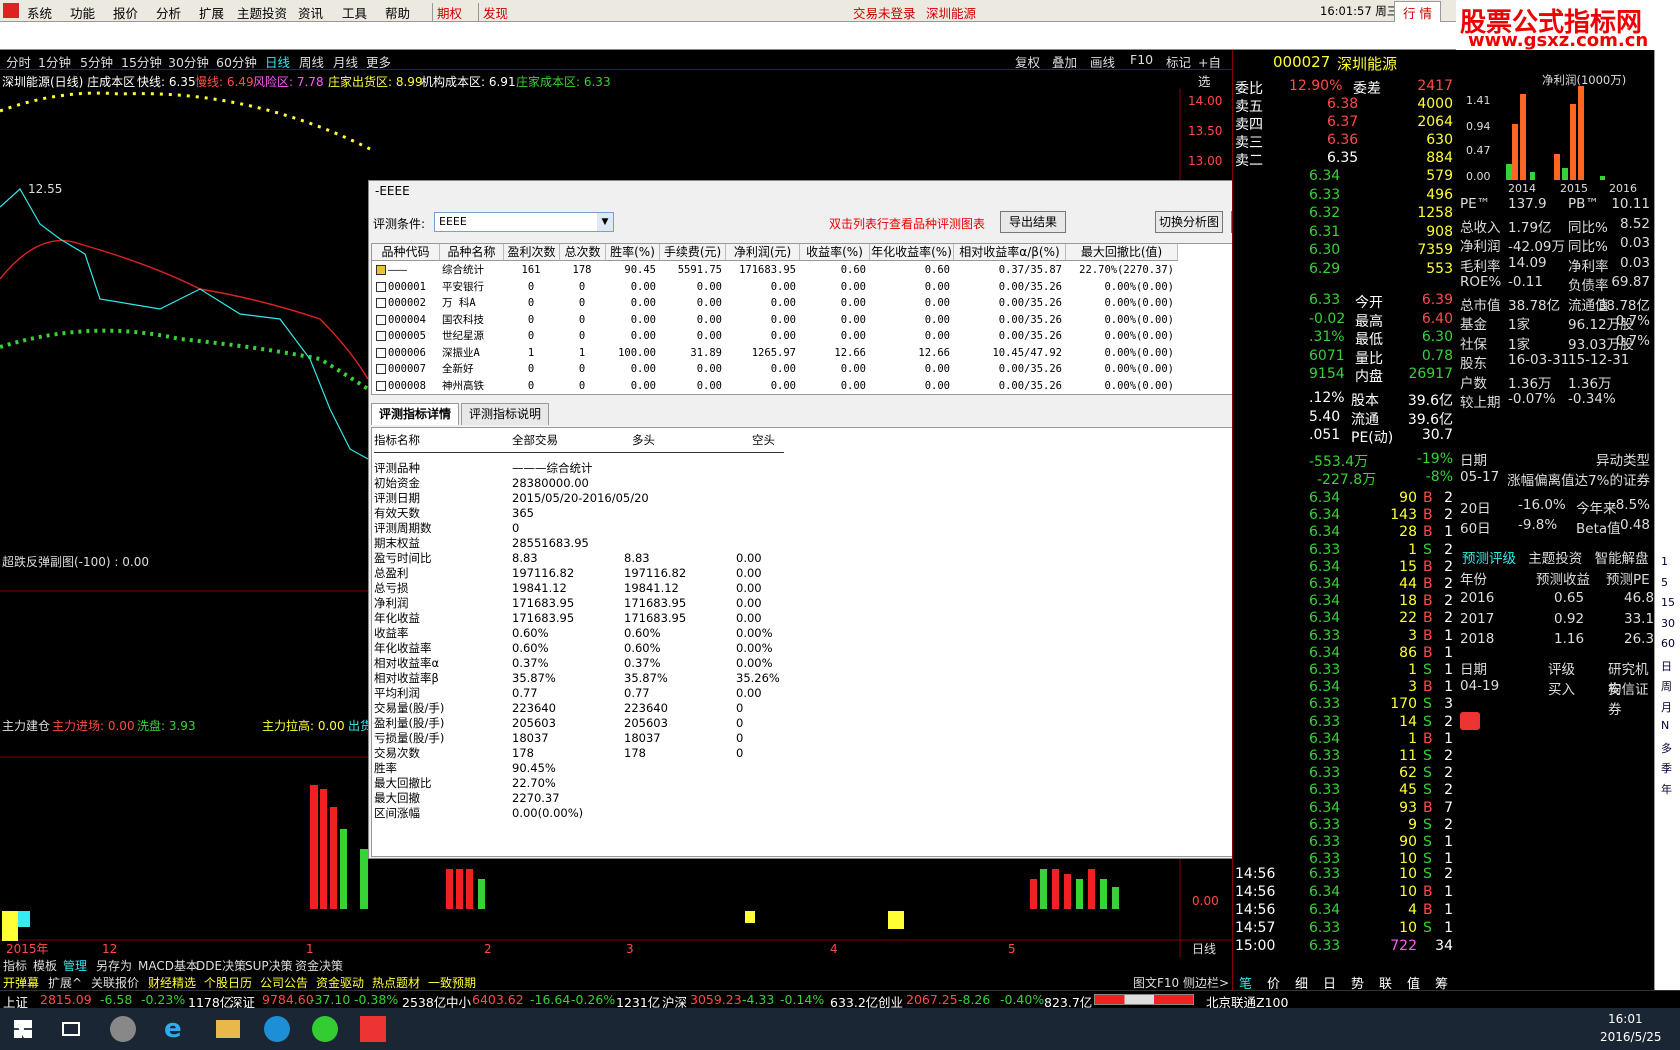 The image size is (1680, 1050). I want to click on tab-saveas: 另存为, so click(114, 965).